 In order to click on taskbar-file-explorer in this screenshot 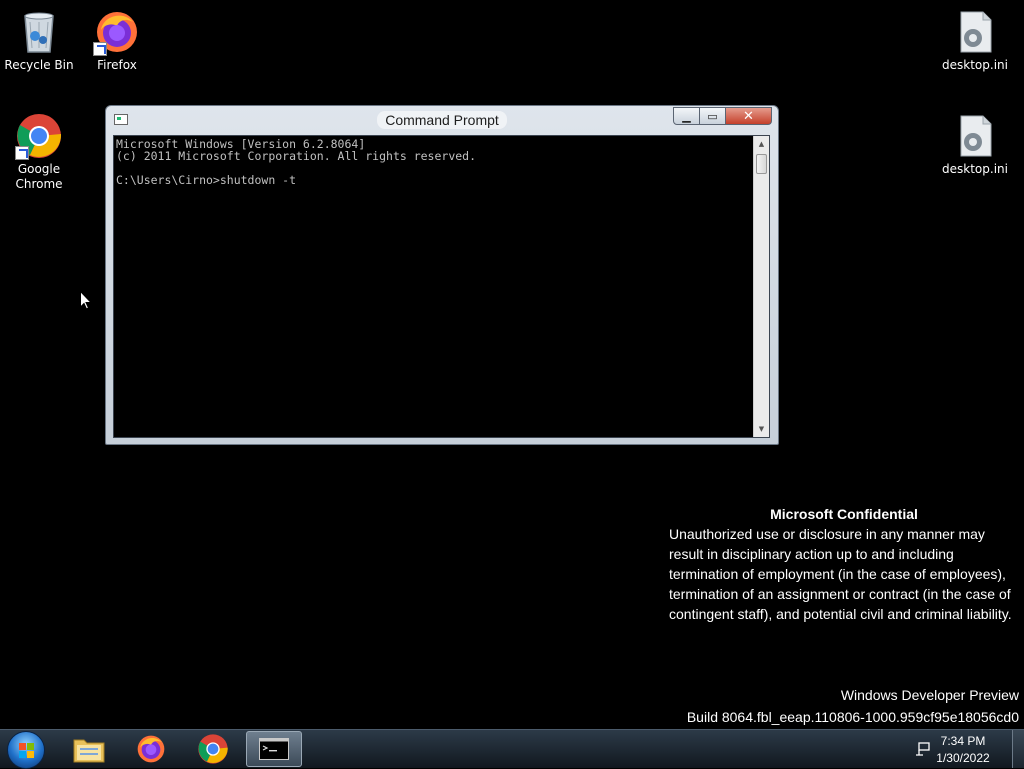, I will do `click(89, 749)`.